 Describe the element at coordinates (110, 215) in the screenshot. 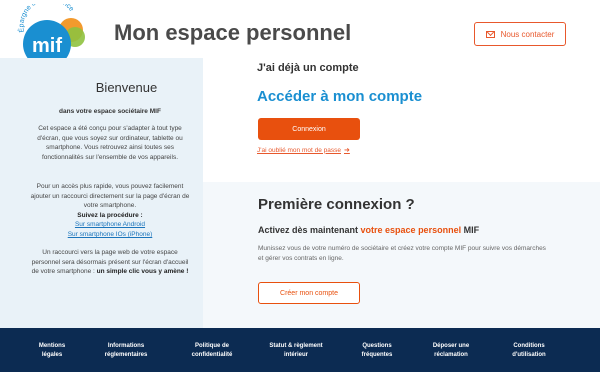

I see `procedure-label: Suivez la procédure :` at that location.